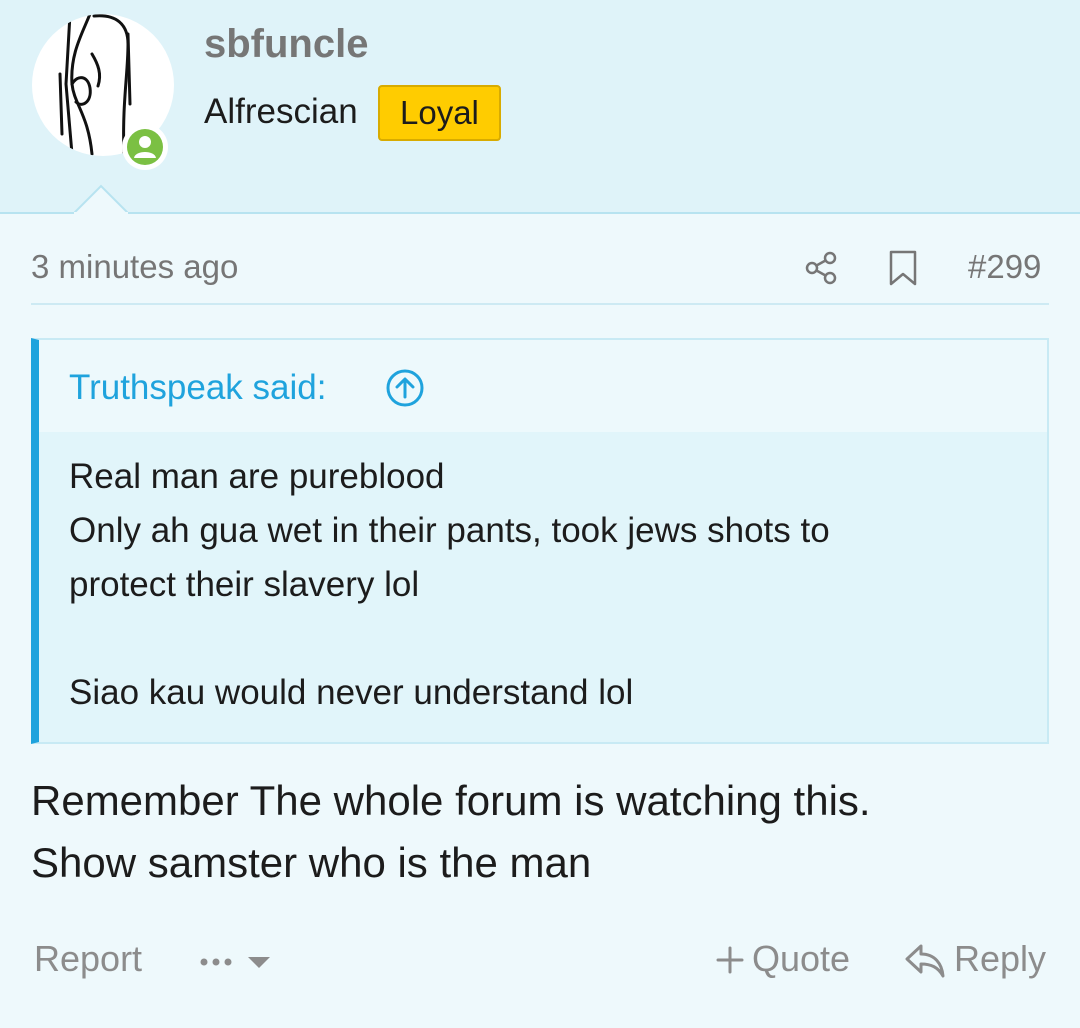 This screenshot has width=1080, height=1028. I want to click on username-link: sbfuncle, so click(286, 44).